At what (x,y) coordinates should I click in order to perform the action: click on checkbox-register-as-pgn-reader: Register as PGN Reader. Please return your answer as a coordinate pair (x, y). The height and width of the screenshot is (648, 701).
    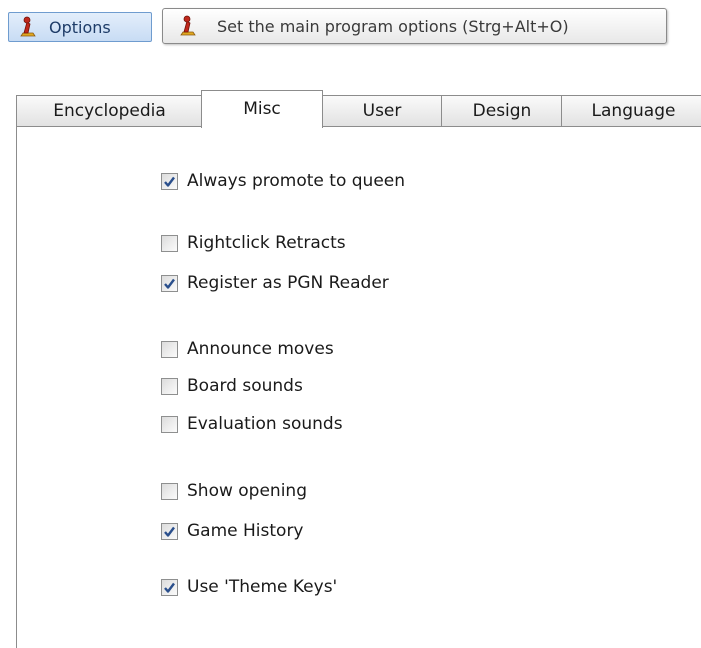
    Looking at the image, I should click on (275, 283).